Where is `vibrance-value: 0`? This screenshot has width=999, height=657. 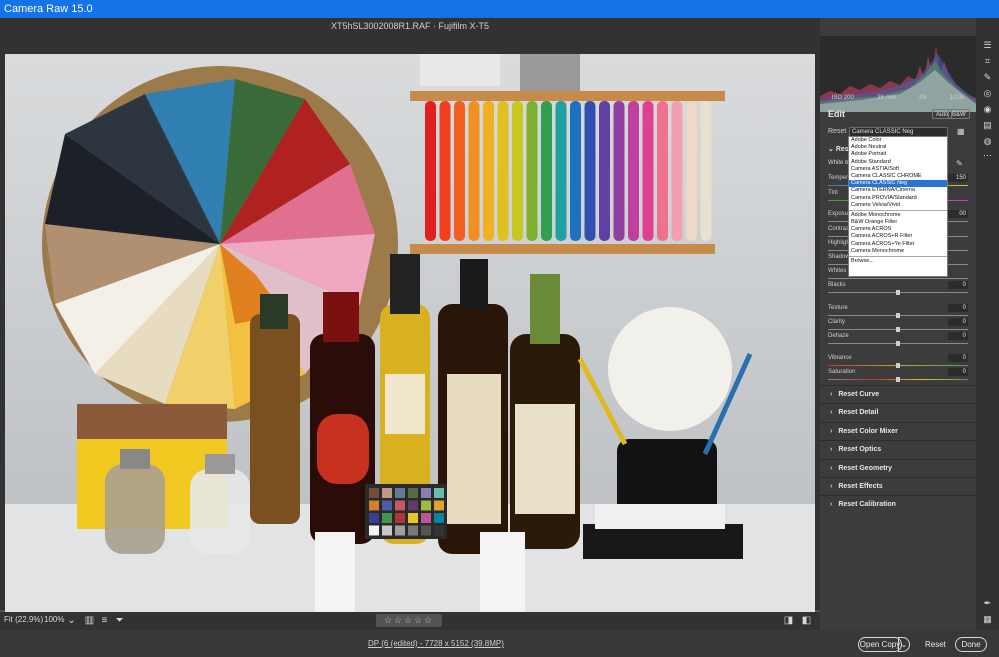
vibrance-value: 0 is located at coordinates (958, 358).